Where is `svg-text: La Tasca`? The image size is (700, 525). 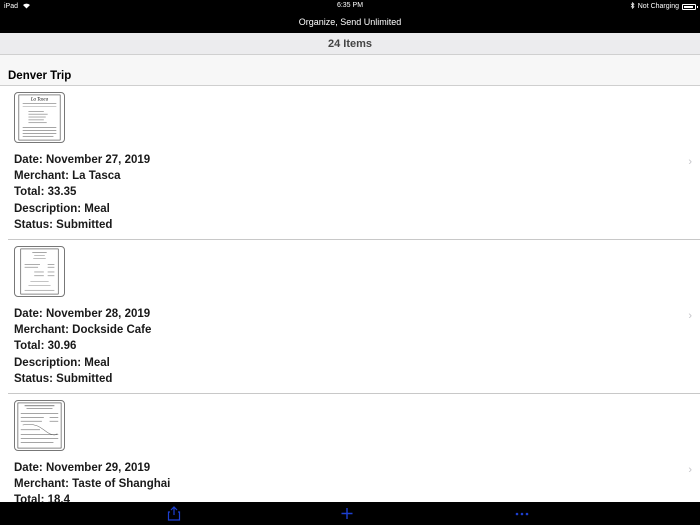
svg-text: La Tasca is located at coordinates (39, 100).